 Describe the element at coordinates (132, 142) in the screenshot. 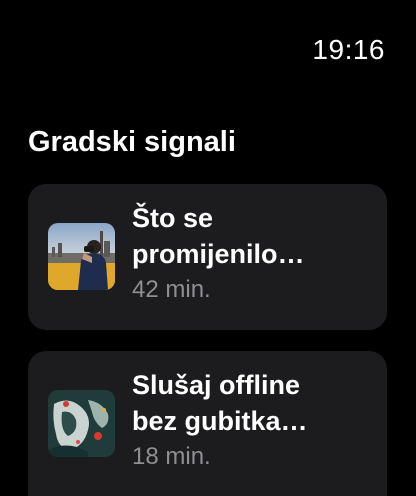

I see `section-title: Gradski signali` at that location.